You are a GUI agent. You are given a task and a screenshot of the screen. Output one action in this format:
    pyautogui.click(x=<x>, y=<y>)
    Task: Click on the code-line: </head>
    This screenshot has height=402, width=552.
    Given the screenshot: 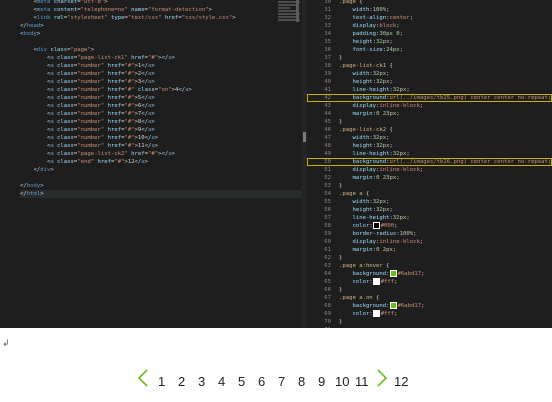 What is the action you would take?
    pyautogui.click(x=32, y=26)
    